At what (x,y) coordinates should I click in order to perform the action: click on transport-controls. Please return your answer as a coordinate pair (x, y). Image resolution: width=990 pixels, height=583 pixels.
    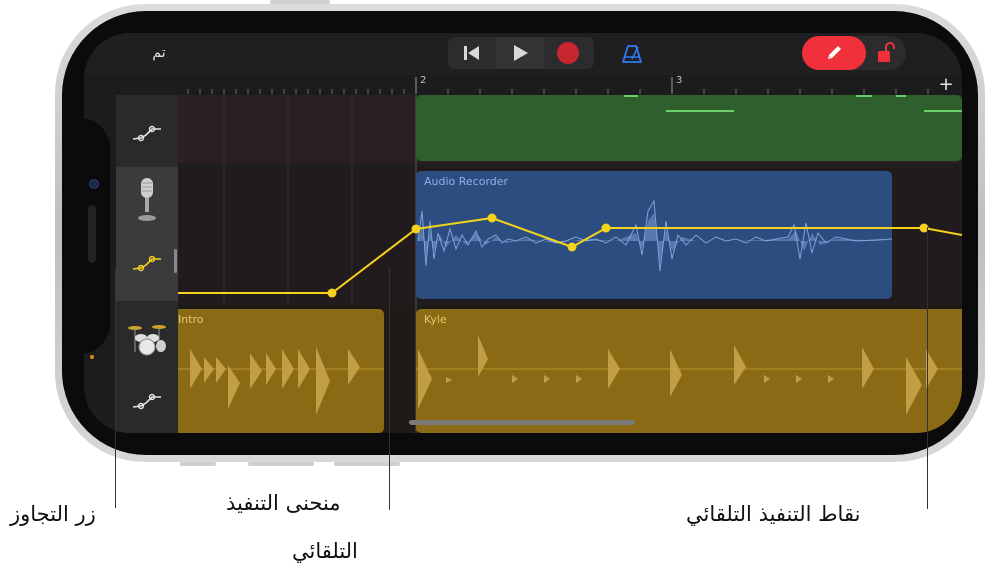
    Looking at the image, I should click on (521, 53).